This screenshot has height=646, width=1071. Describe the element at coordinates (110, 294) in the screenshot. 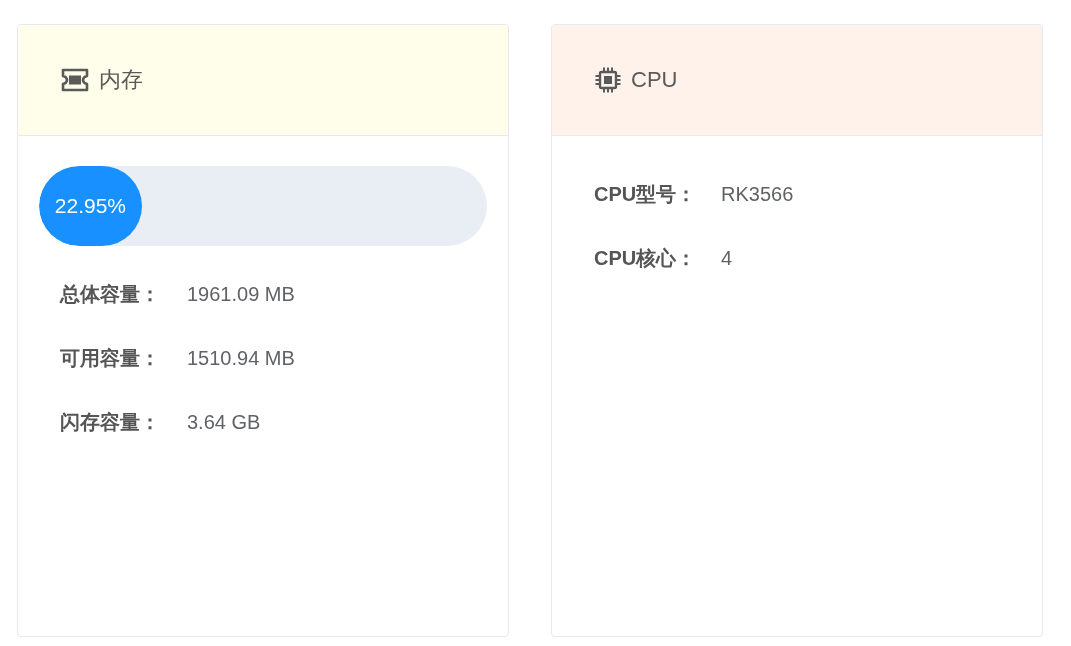

I see `info-label: 总体容量：` at that location.